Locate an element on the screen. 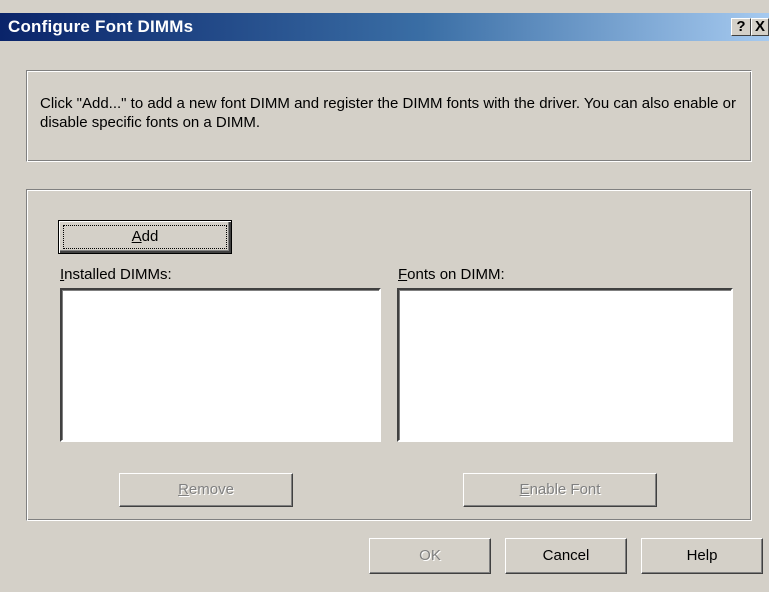  help-button: Help is located at coordinates (702, 556).